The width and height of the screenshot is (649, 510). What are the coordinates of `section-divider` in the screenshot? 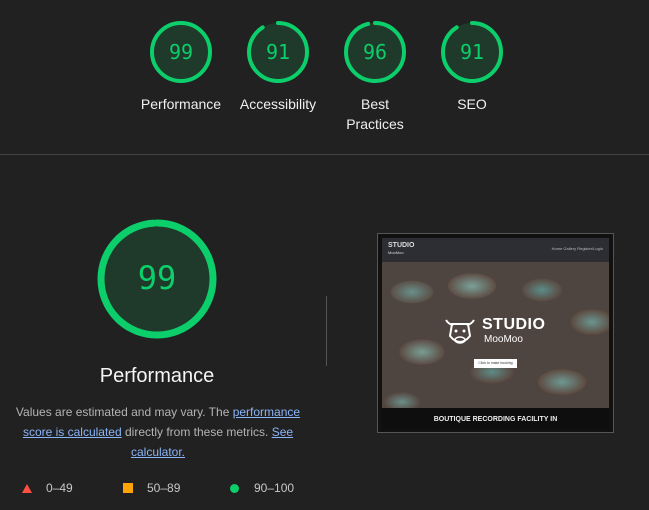 It's located at (324, 154).